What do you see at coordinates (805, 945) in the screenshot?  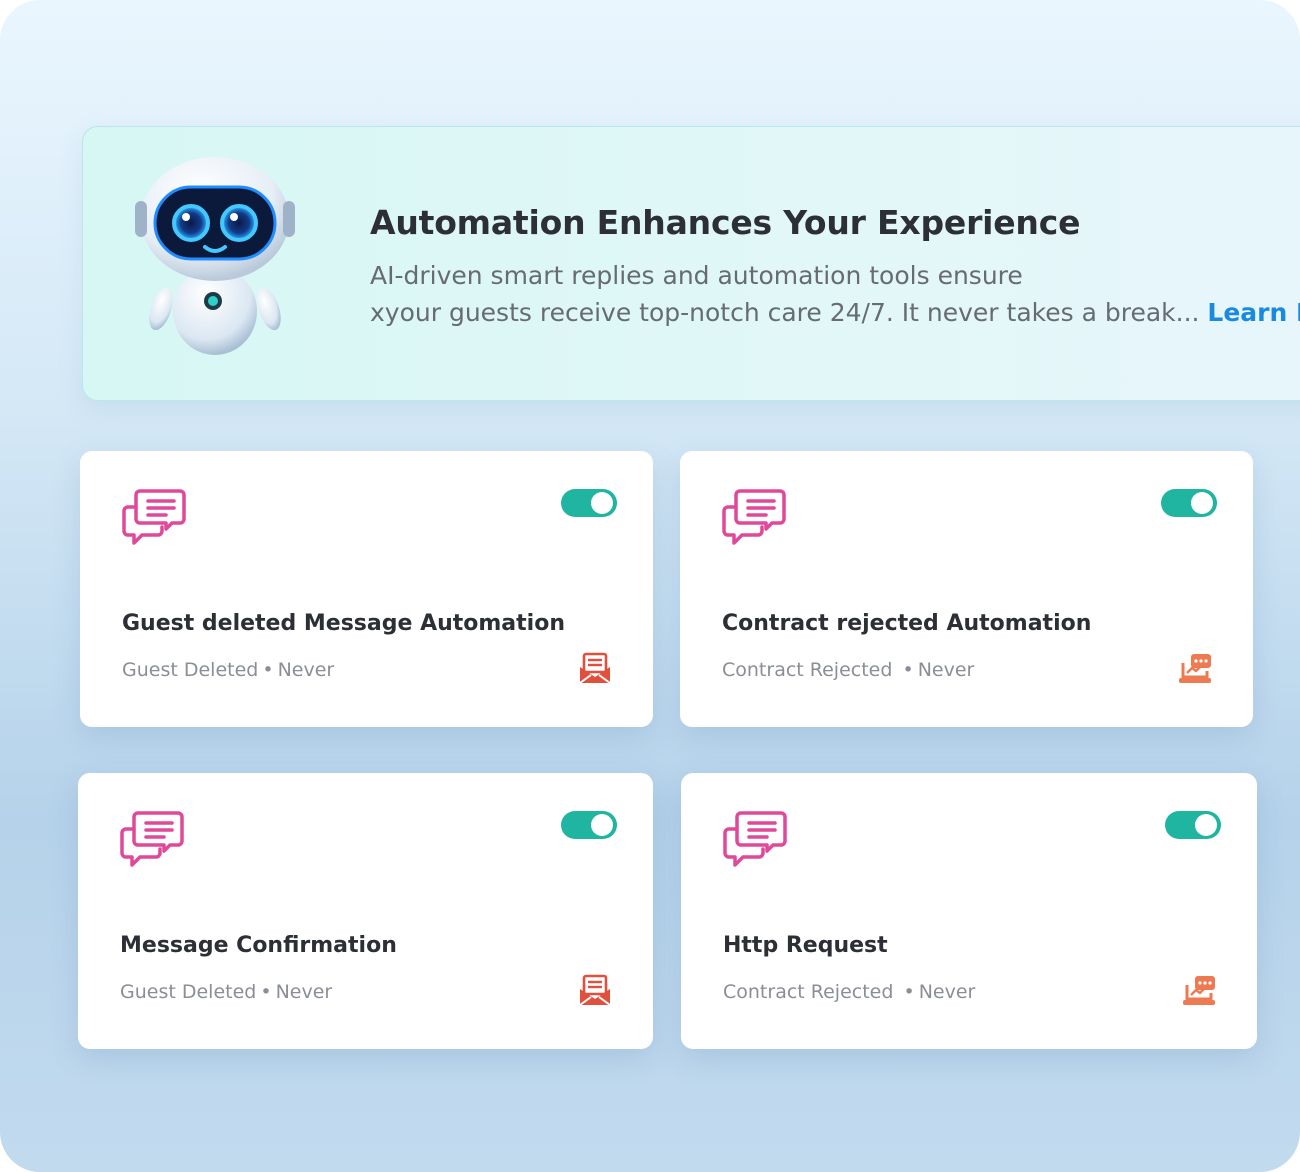 I see `card-title: Http Request` at bounding box center [805, 945].